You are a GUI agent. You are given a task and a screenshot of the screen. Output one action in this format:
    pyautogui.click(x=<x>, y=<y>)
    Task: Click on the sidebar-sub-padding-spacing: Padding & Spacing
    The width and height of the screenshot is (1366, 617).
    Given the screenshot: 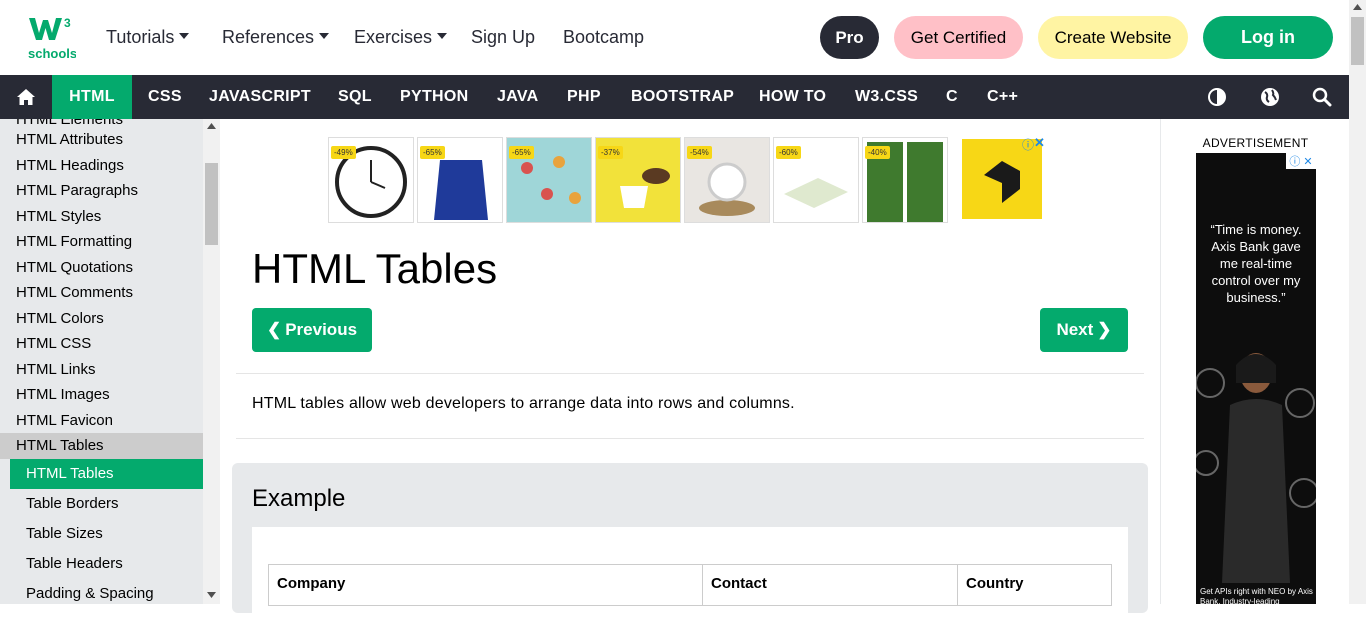 What is the action you would take?
    pyautogui.click(x=90, y=591)
    